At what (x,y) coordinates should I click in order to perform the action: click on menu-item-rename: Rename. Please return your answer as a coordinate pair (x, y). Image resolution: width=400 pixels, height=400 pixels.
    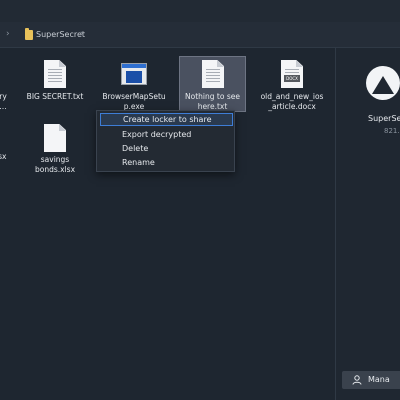
    Looking at the image, I should click on (166, 162).